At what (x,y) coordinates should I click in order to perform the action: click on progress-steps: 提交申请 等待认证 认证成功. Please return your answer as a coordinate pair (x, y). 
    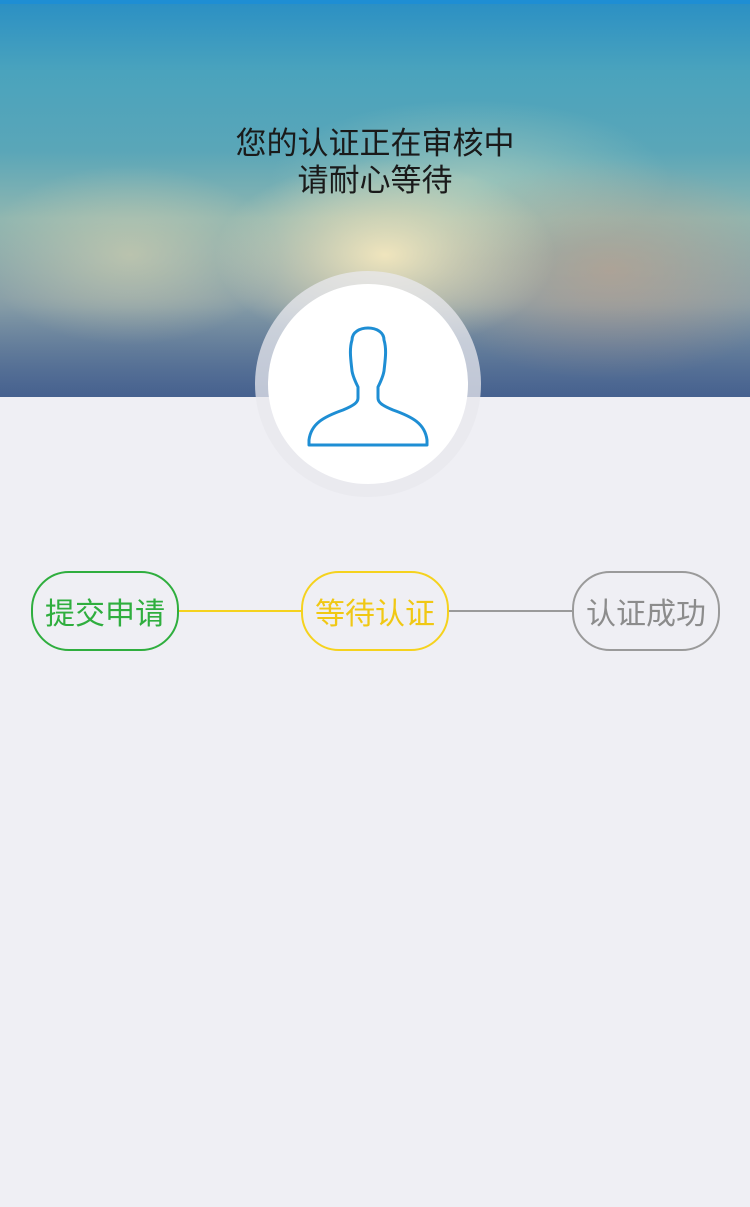
    Looking at the image, I should click on (375, 611).